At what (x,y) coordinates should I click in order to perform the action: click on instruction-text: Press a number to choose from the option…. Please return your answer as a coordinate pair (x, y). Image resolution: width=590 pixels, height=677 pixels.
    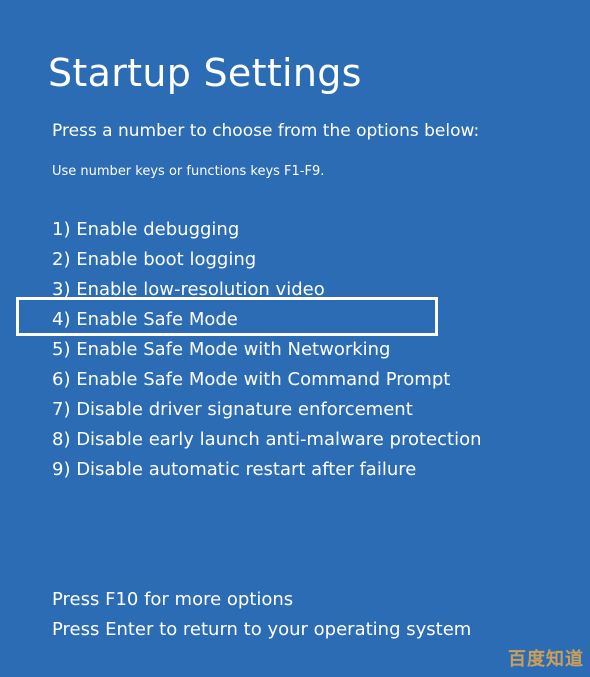
    Looking at the image, I should click on (266, 131).